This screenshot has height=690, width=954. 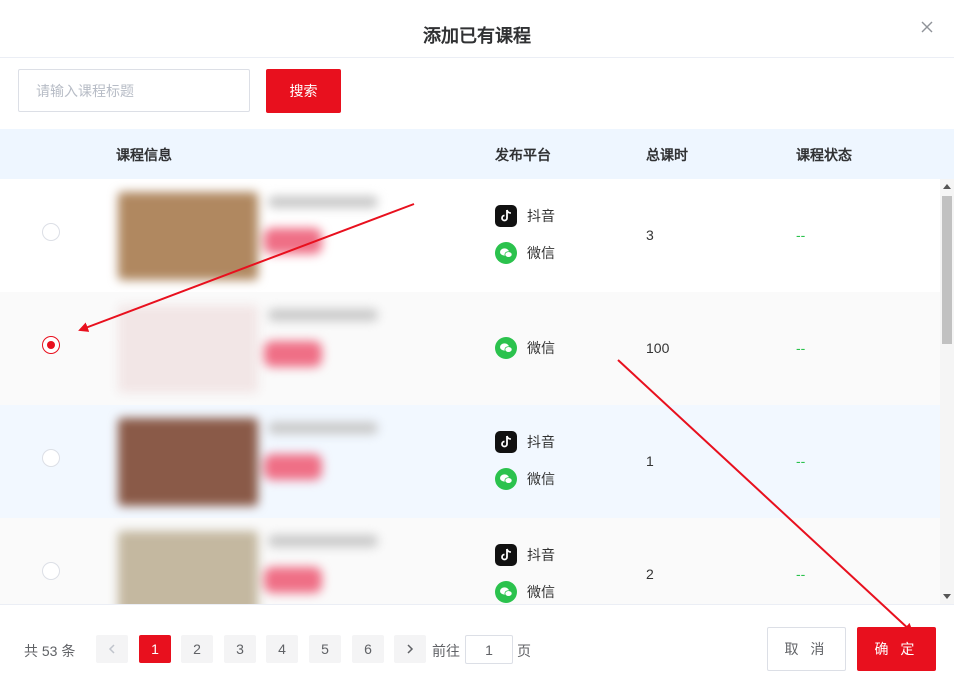 I want to click on goto-page-input, so click(x=489, y=649).